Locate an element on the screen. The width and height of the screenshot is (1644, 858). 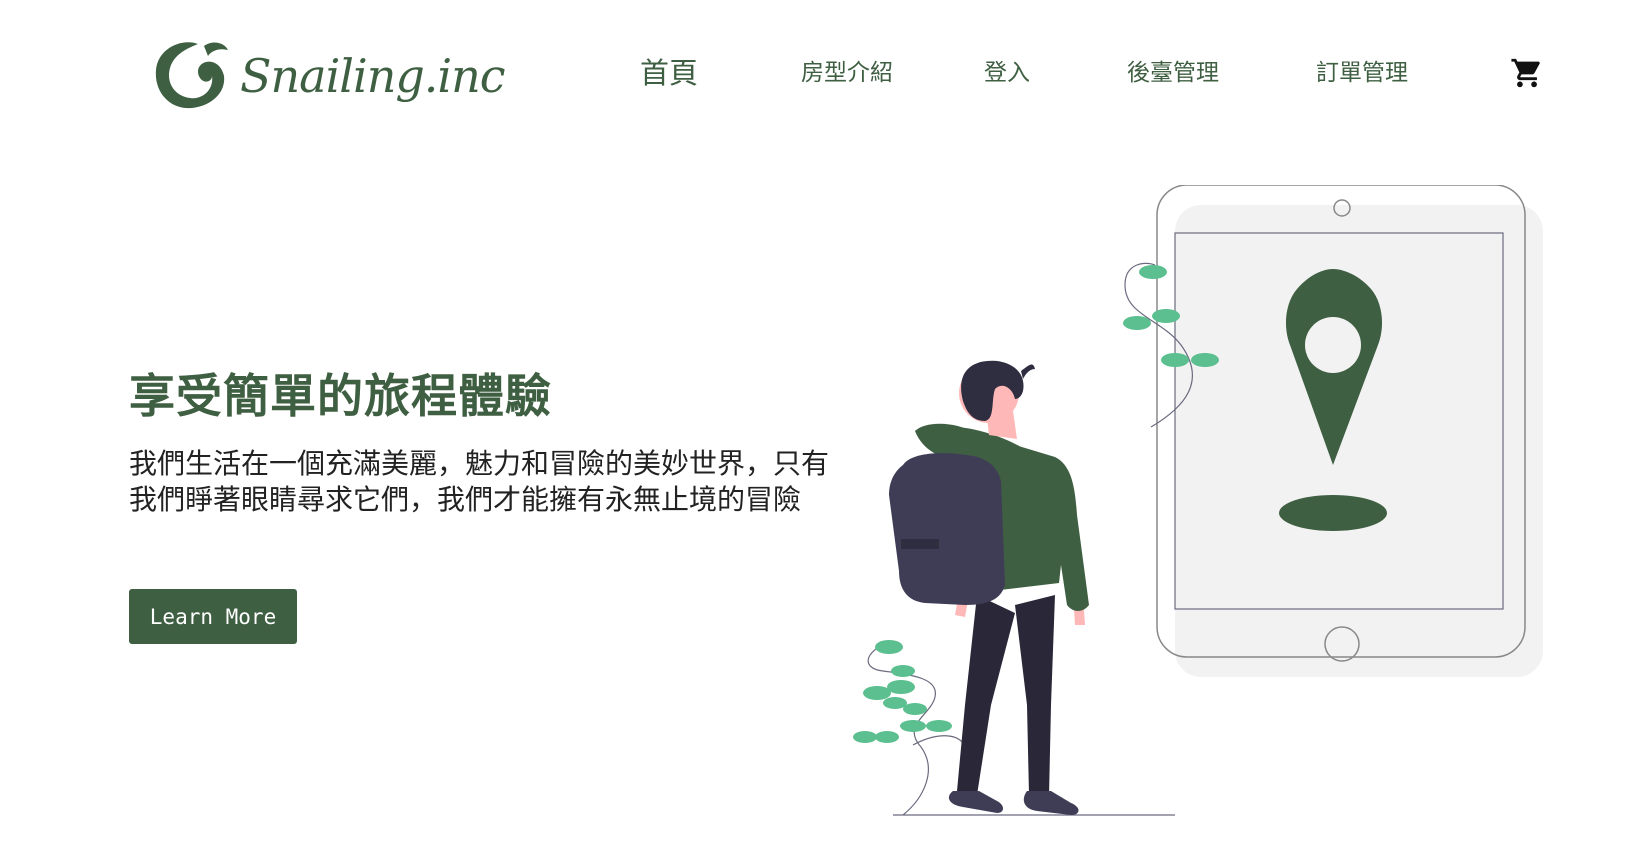
brand-logo: Snailing.inc is located at coordinates (328, 76).